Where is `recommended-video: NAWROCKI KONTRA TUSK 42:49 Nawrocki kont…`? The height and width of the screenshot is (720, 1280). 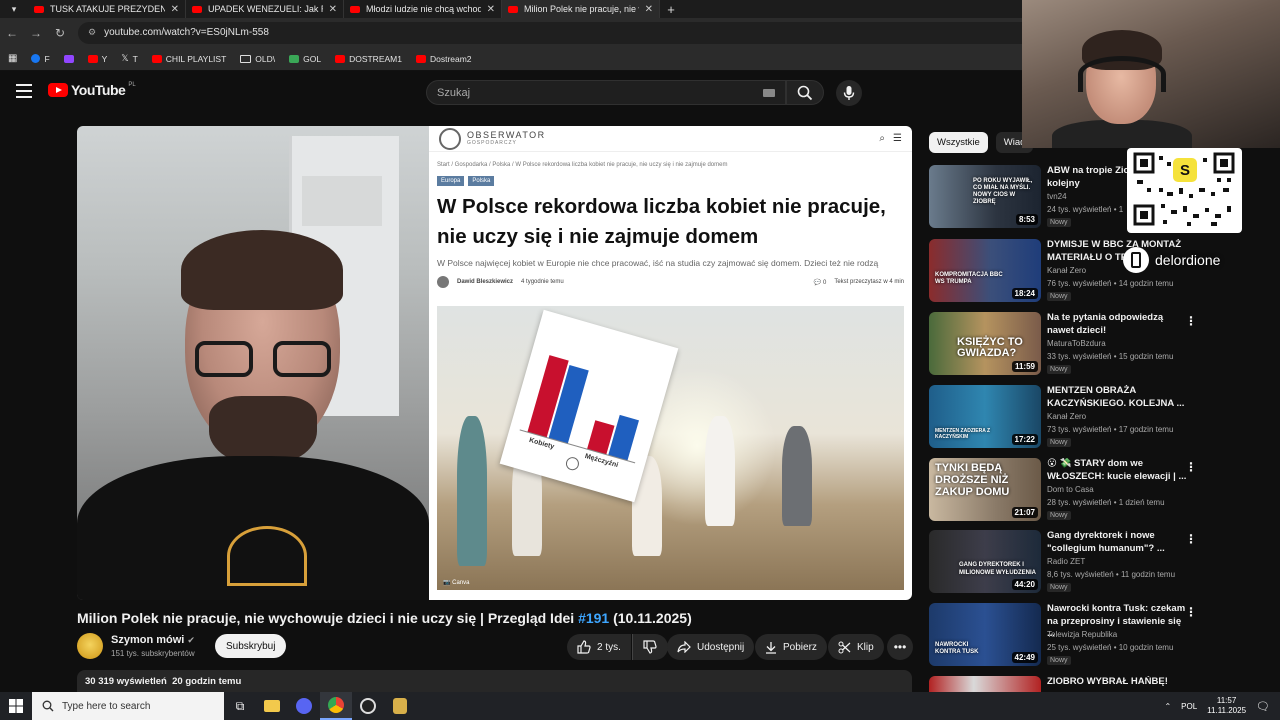 recommended-video: NAWROCKI KONTRA TUSK 42:49 Nawrocki kont… is located at coordinates (1101, 636).